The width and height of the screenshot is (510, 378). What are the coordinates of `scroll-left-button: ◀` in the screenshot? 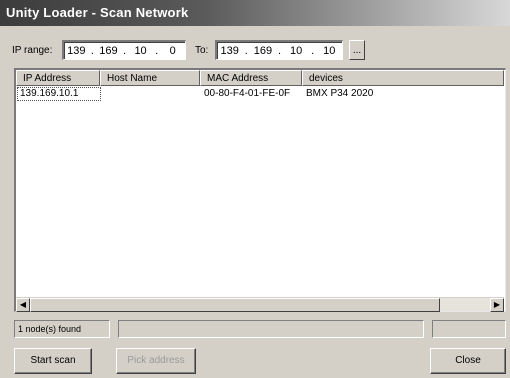 It's located at (23, 305).